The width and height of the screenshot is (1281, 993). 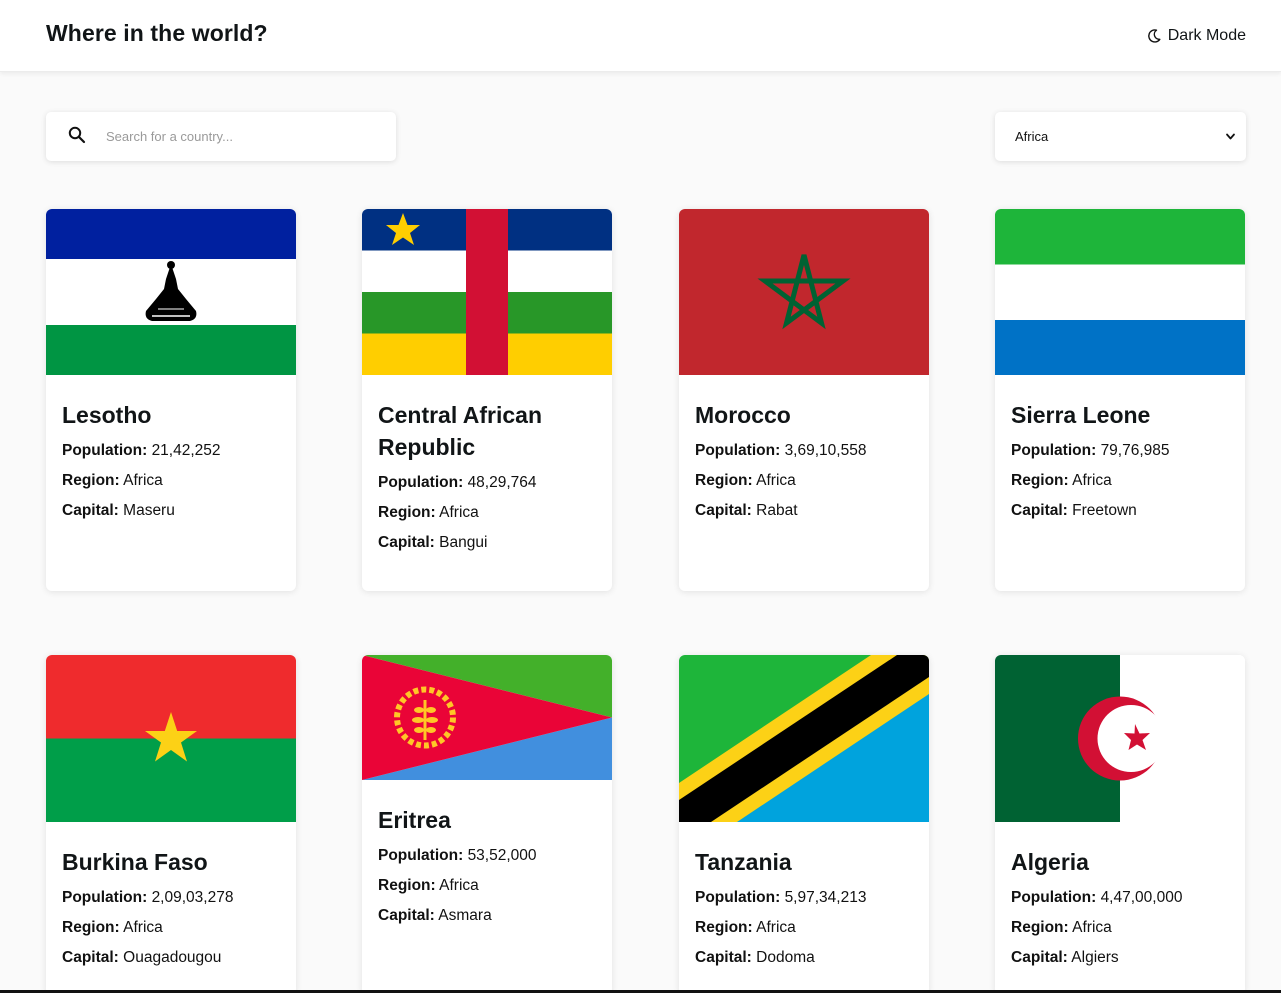 I want to click on population-value: 3,69,10,558, so click(x=825, y=450).